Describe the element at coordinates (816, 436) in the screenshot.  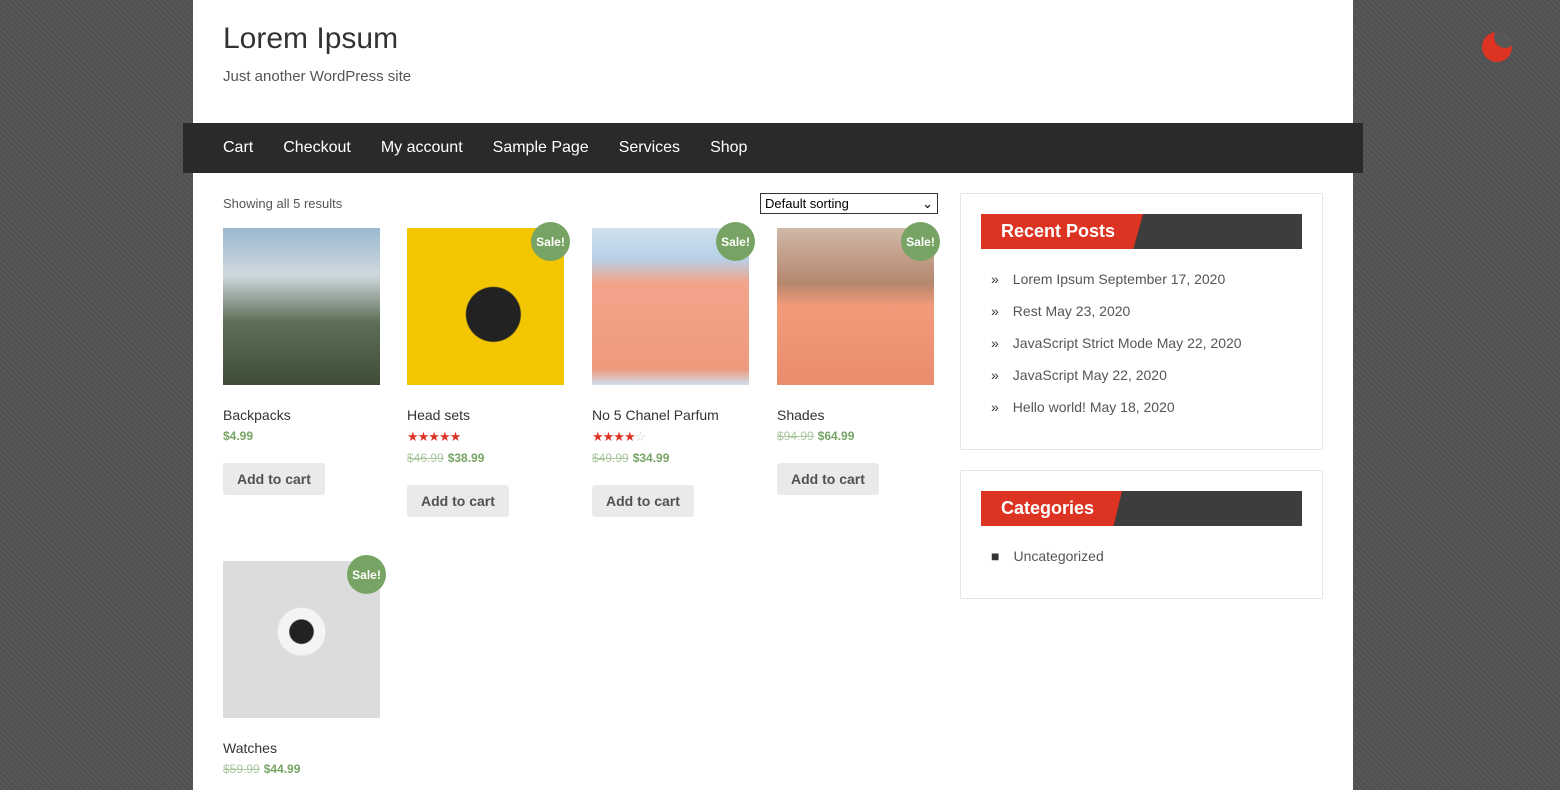
I see `product-price: $94.99 $64.99` at that location.